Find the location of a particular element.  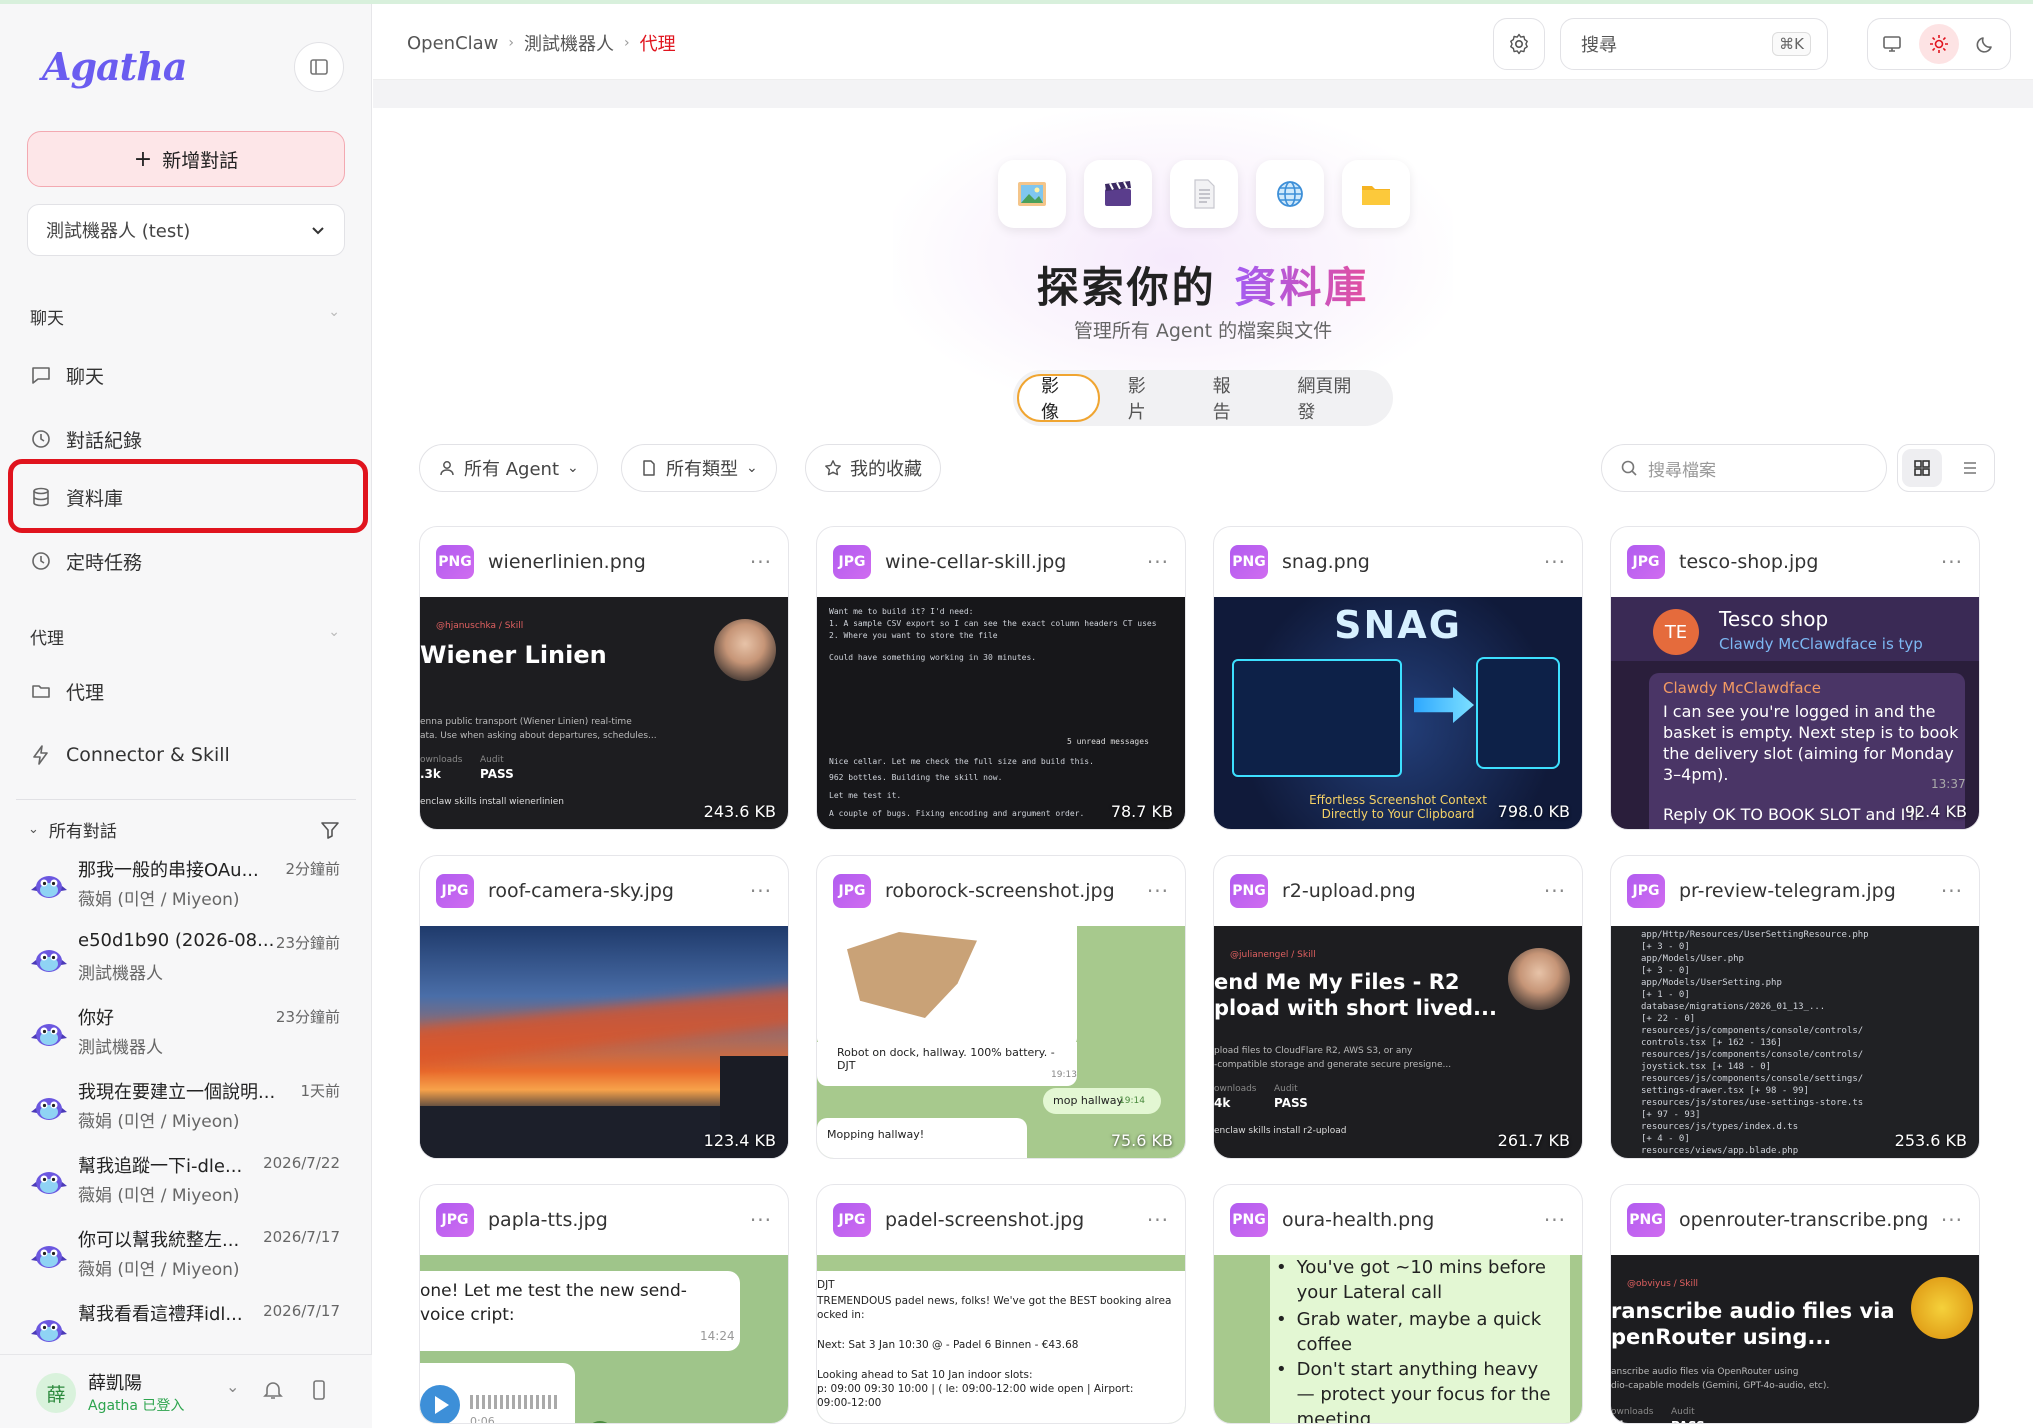

file-name: roof-camera-sky.jpg is located at coordinates (619, 891).